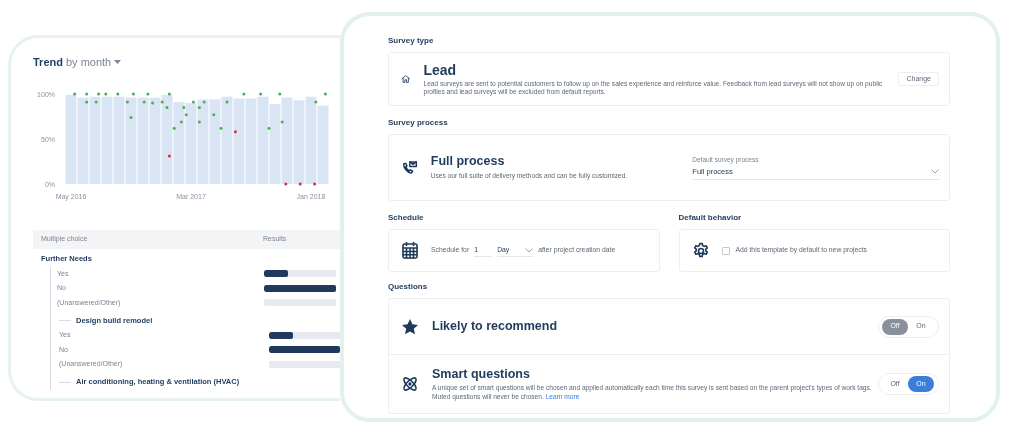  Describe the element at coordinates (411, 41) in the screenshot. I see `section-heading: Survey type` at that location.